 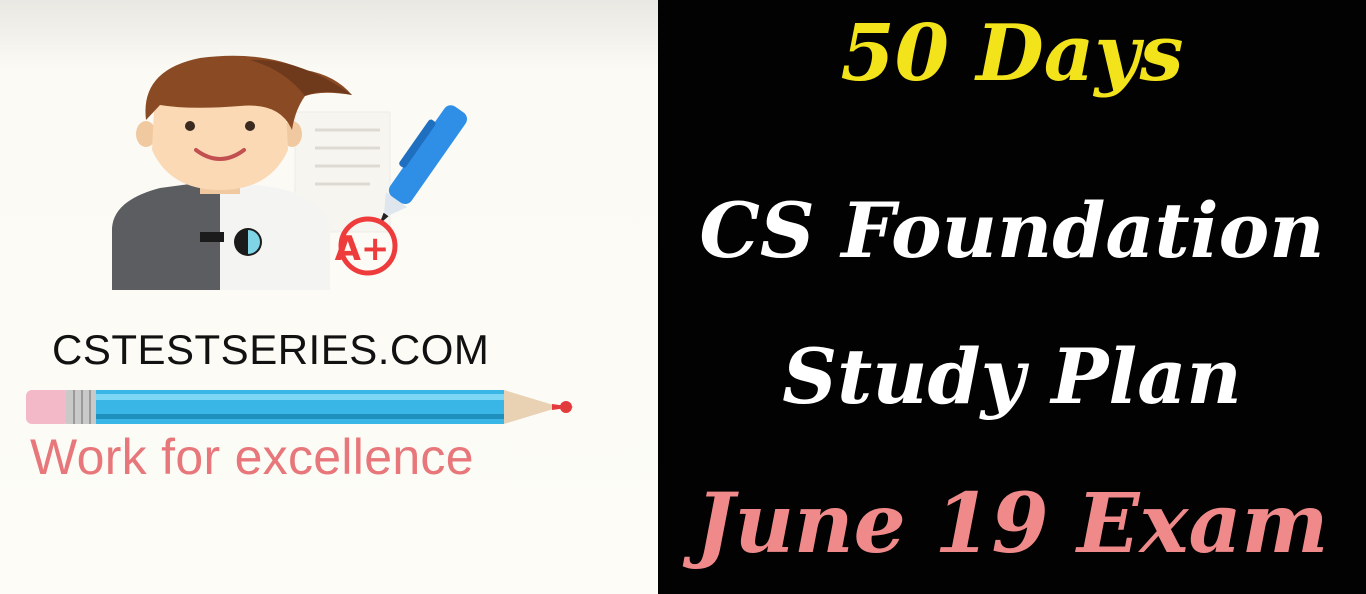 I want to click on headline-course: CS Foundation, so click(x=1012, y=230).